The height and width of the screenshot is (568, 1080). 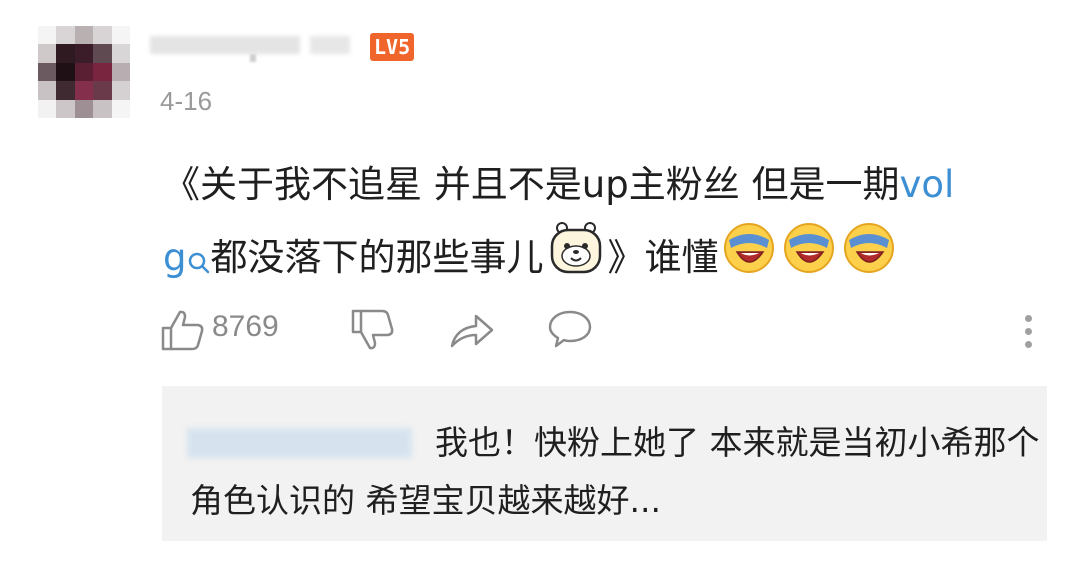 I want to click on share-button, so click(x=472, y=330).